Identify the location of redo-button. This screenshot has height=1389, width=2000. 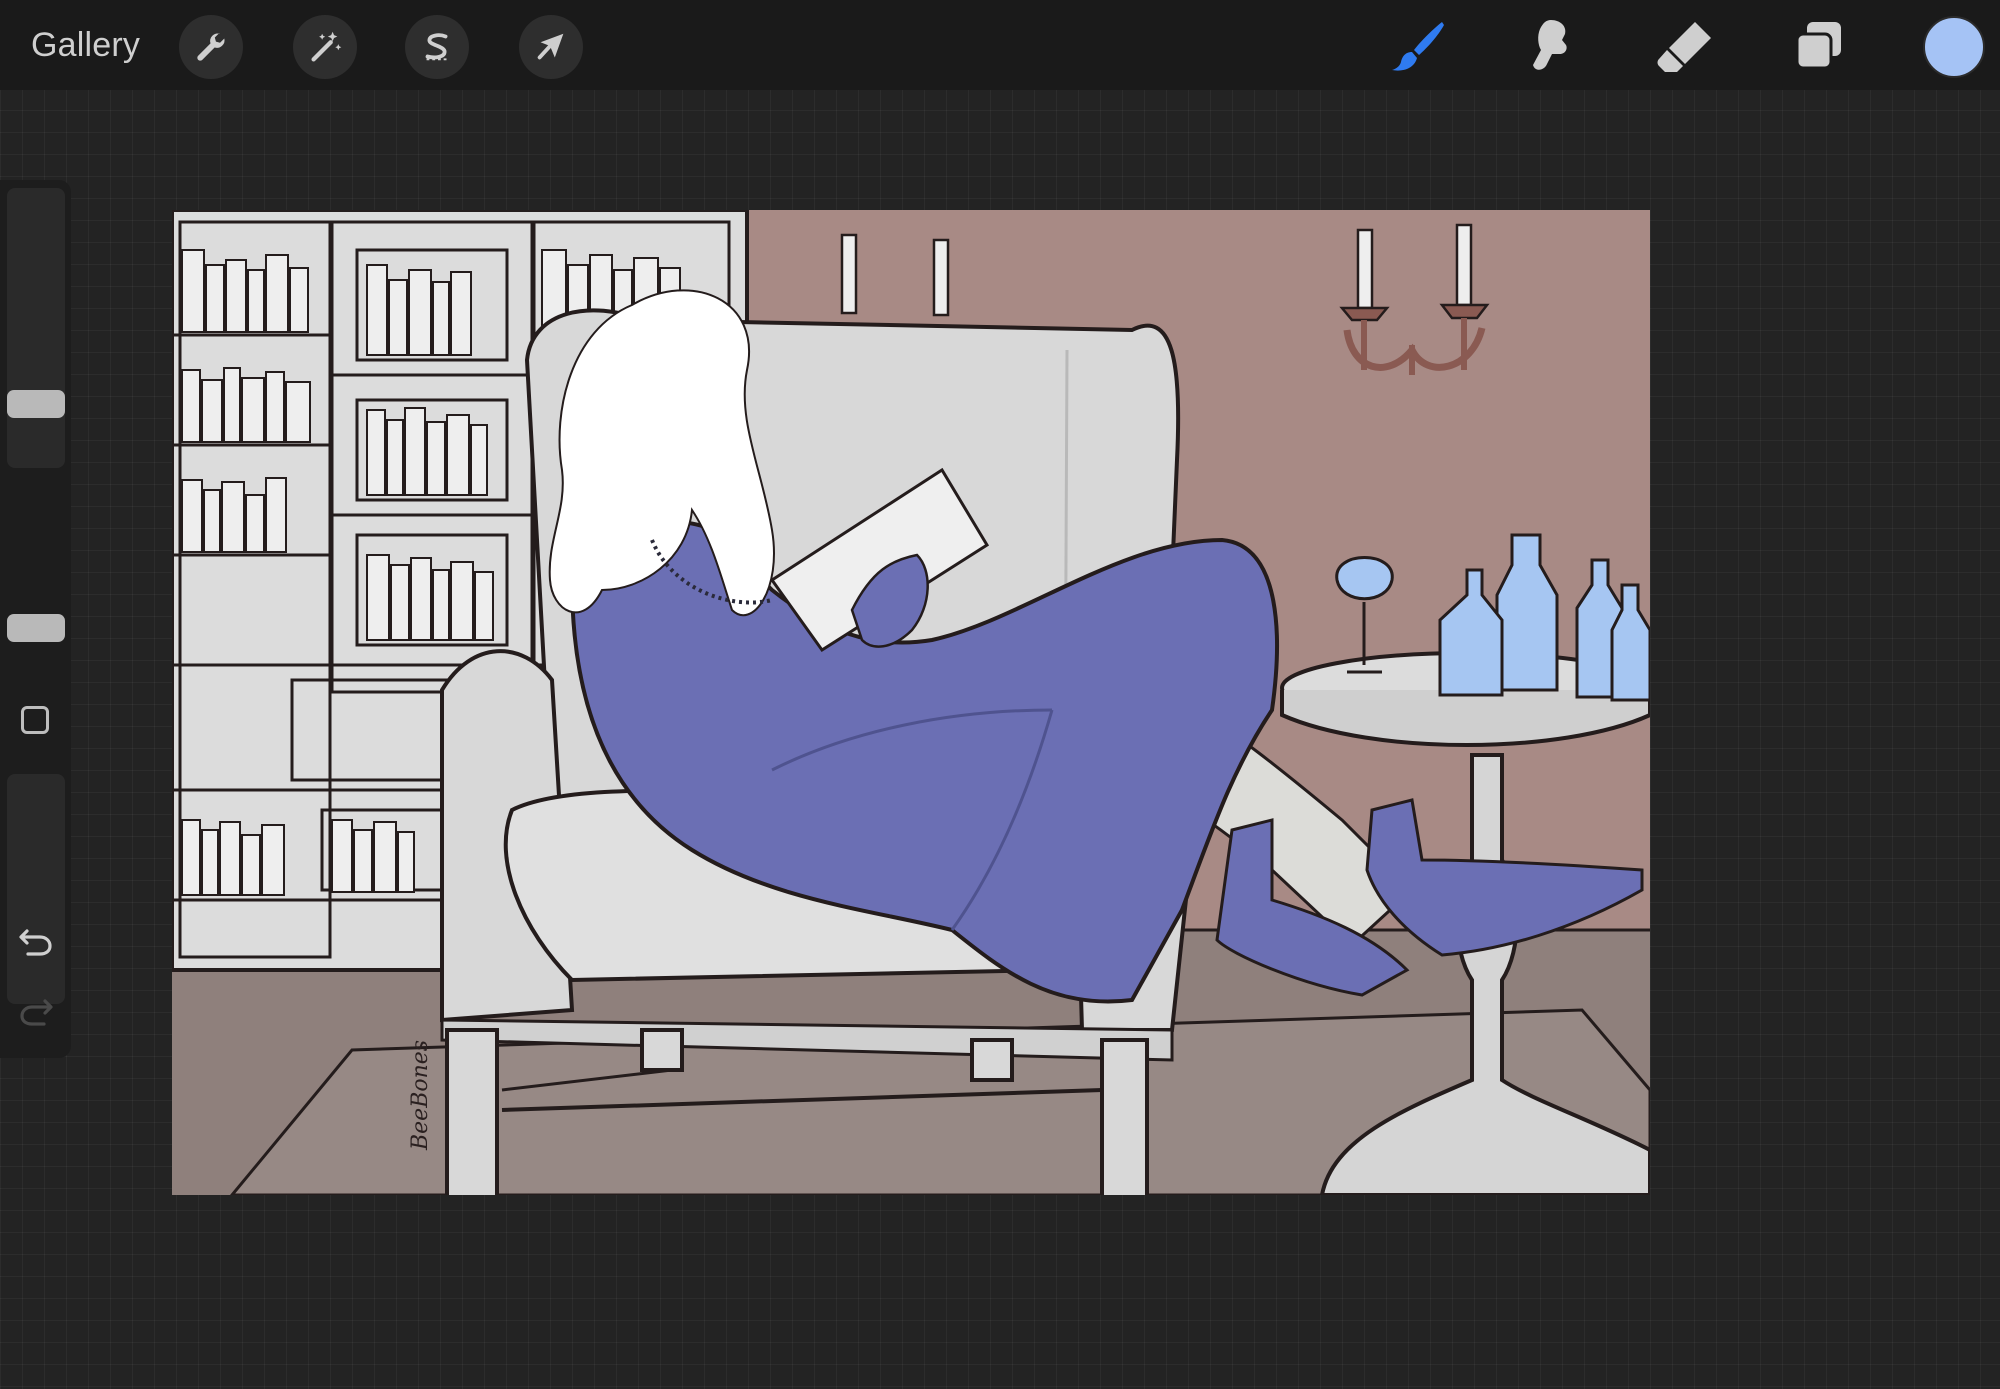
(36, 1012).